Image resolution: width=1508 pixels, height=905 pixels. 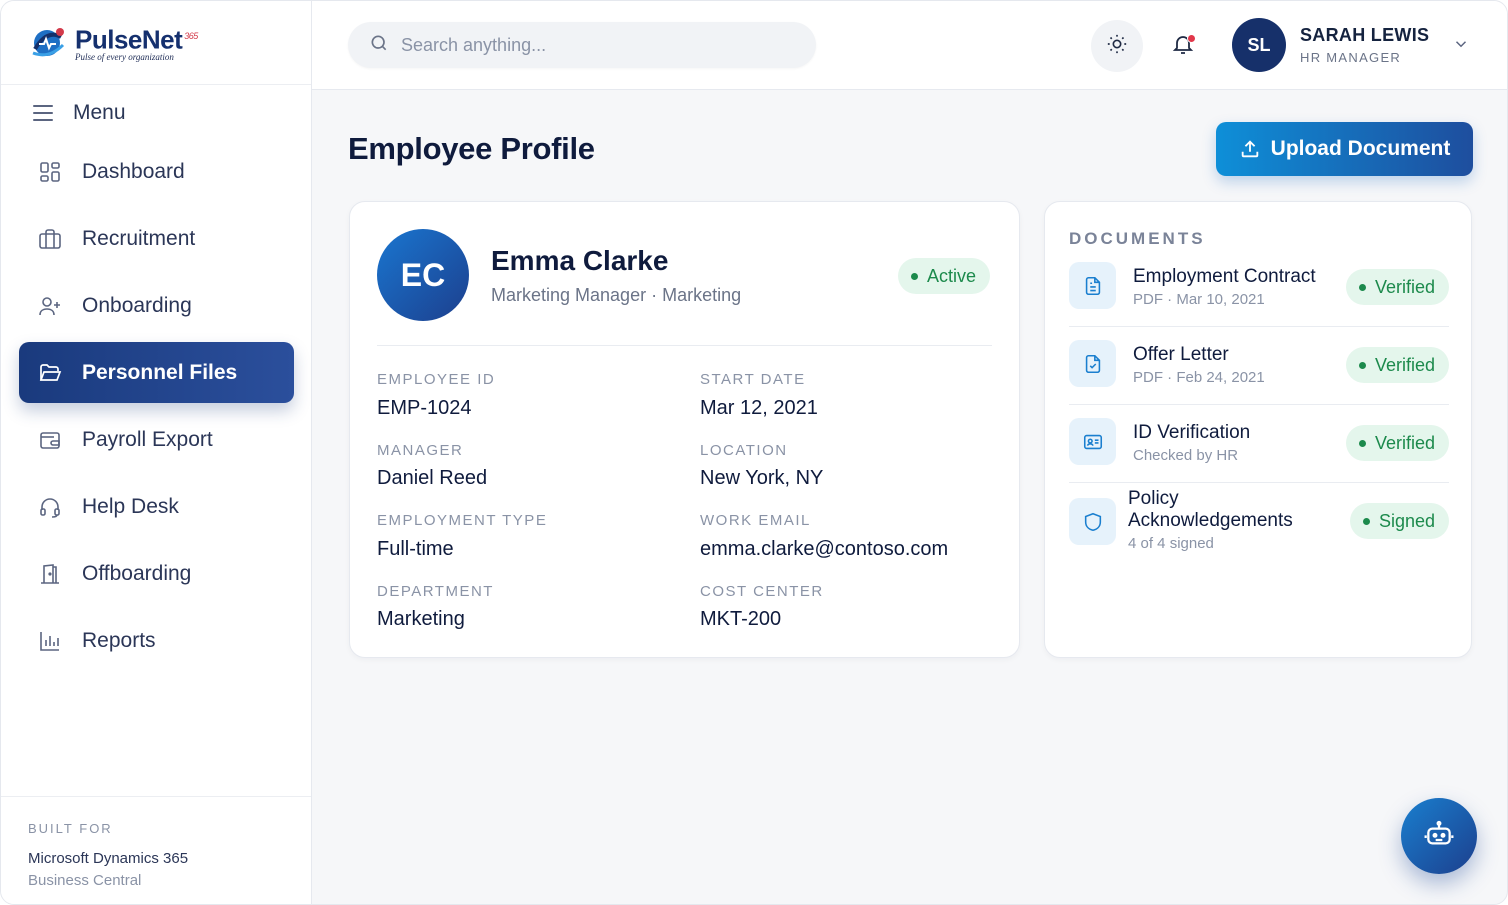 I want to click on status-text: Signed, so click(x=1406, y=520).